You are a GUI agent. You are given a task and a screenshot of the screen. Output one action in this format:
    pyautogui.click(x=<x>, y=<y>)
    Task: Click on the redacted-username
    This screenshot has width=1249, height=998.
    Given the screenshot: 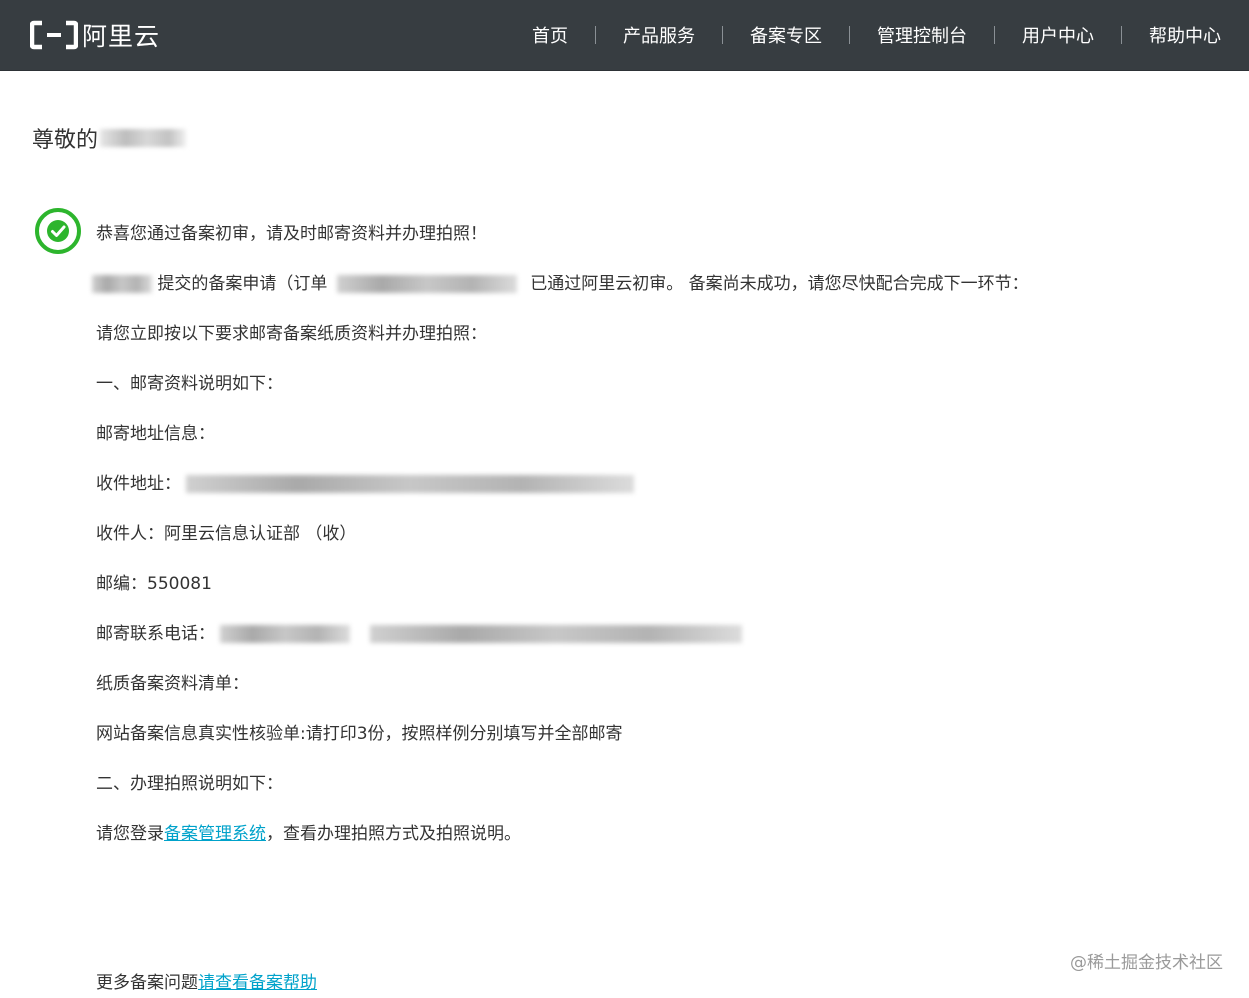 What is the action you would take?
    pyautogui.click(x=143, y=138)
    